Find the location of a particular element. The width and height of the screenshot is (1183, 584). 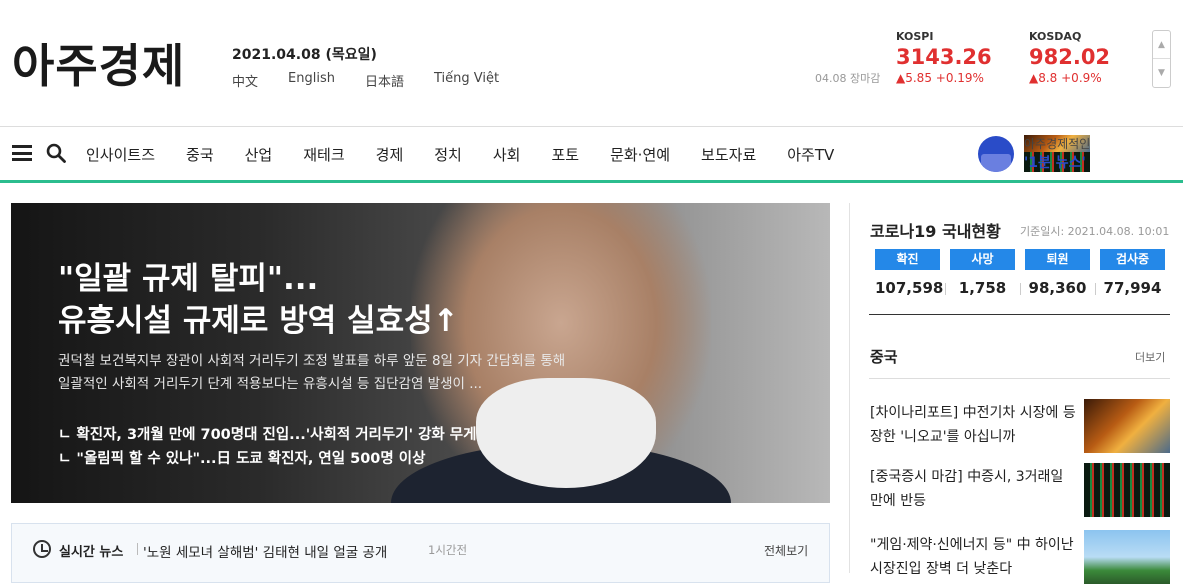

covid-stat-label: 사망 is located at coordinates (982, 259).